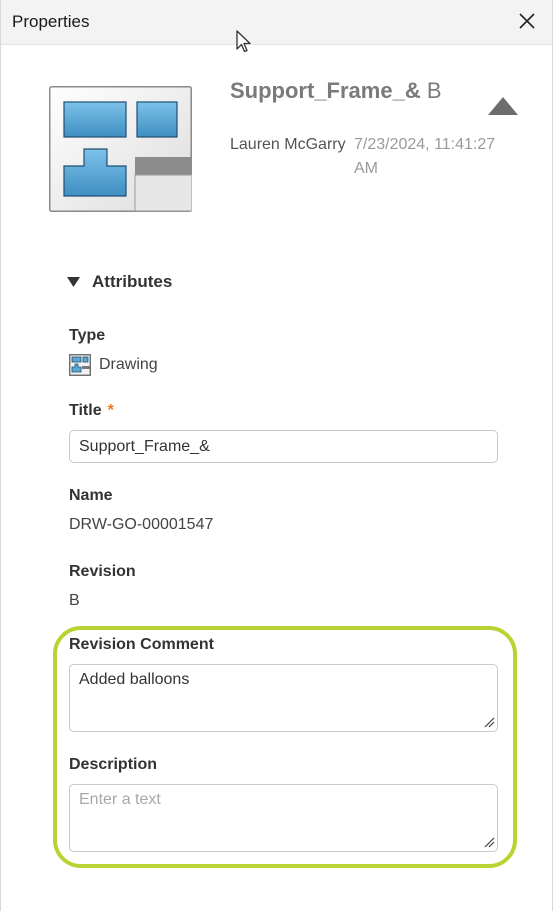 This screenshot has height=911, width=553. What do you see at coordinates (527, 21) in the screenshot?
I see `close-icon` at bounding box center [527, 21].